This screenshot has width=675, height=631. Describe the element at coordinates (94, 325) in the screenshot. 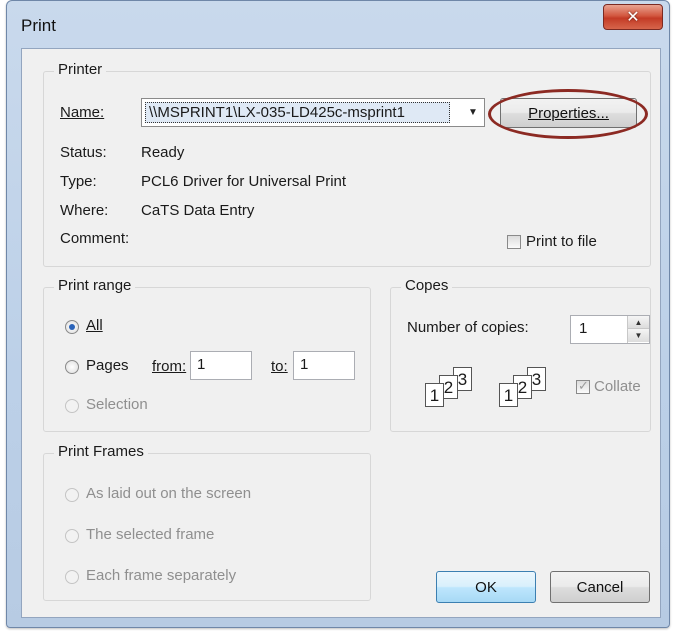

I see `all-label: All` at that location.